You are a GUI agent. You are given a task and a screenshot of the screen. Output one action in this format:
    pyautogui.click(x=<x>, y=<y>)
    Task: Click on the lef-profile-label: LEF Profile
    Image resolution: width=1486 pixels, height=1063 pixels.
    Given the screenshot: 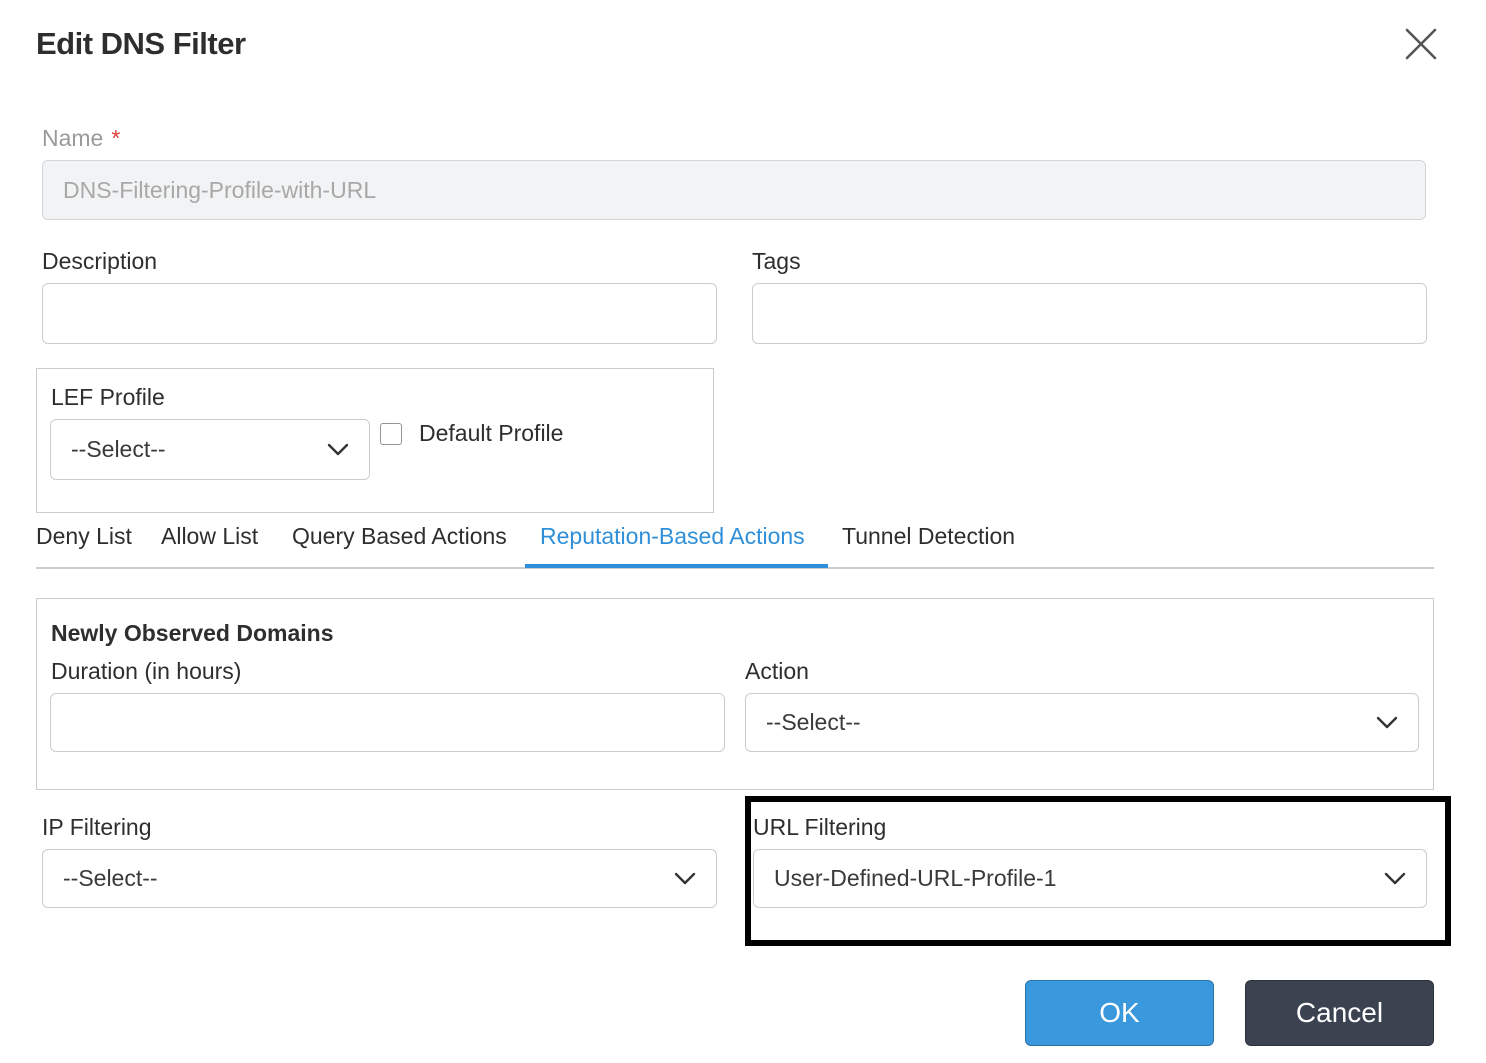 What is the action you would take?
    pyautogui.click(x=108, y=397)
    